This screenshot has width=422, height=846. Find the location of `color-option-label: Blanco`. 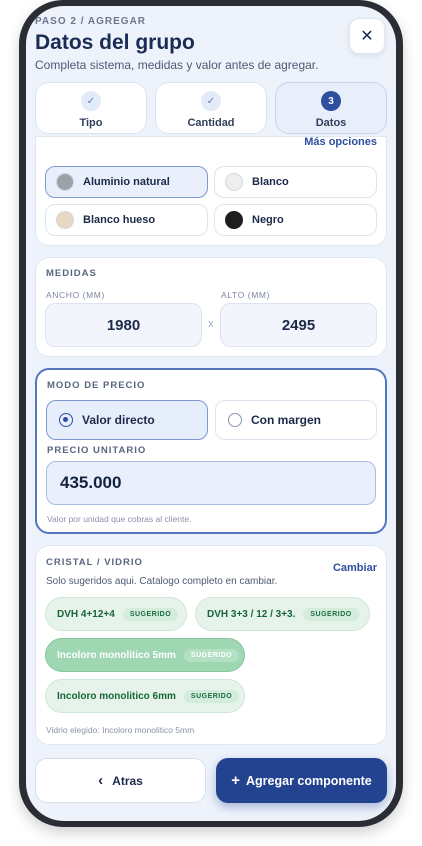

color-option-label: Blanco is located at coordinates (270, 182).